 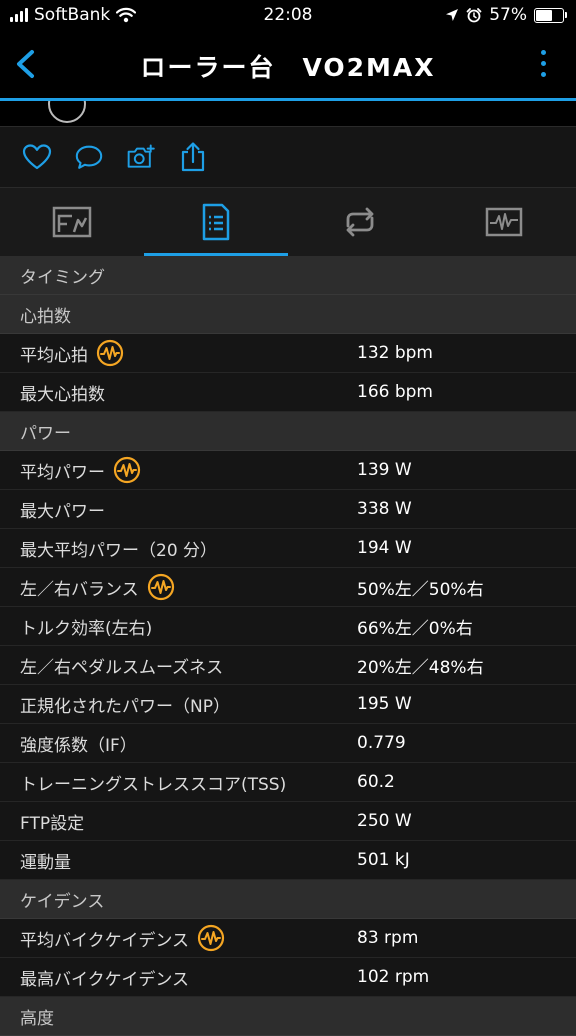 What do you see at coordinates (125, 706) in the screenshot?
I see `stat-label: 正規化されたパワー（NP）` at bounding box center [125, 706].